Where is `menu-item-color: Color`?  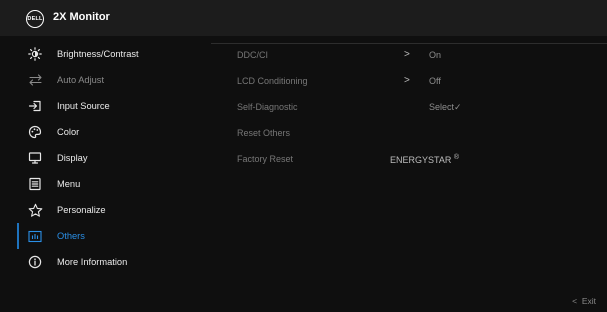
menu-item-color: Color is located at coordinates (114, 132).